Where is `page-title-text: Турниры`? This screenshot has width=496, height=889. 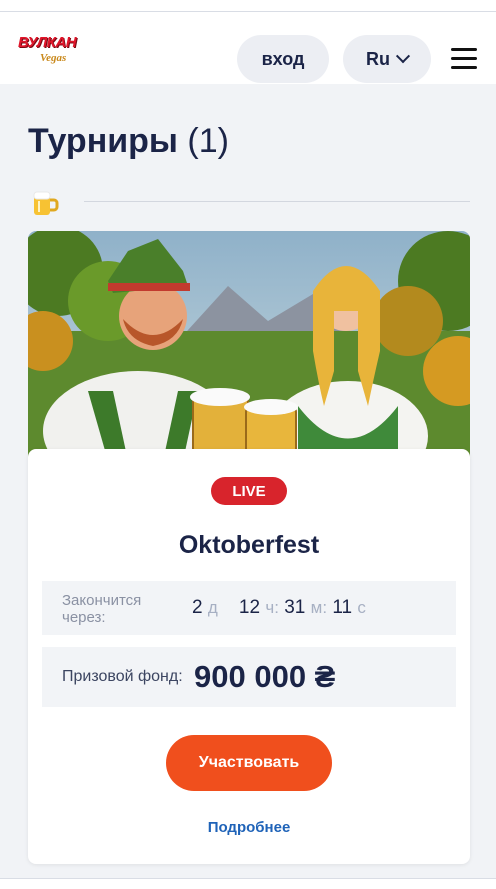 page-title-text: Турниры is located at coordinates (103, 141).